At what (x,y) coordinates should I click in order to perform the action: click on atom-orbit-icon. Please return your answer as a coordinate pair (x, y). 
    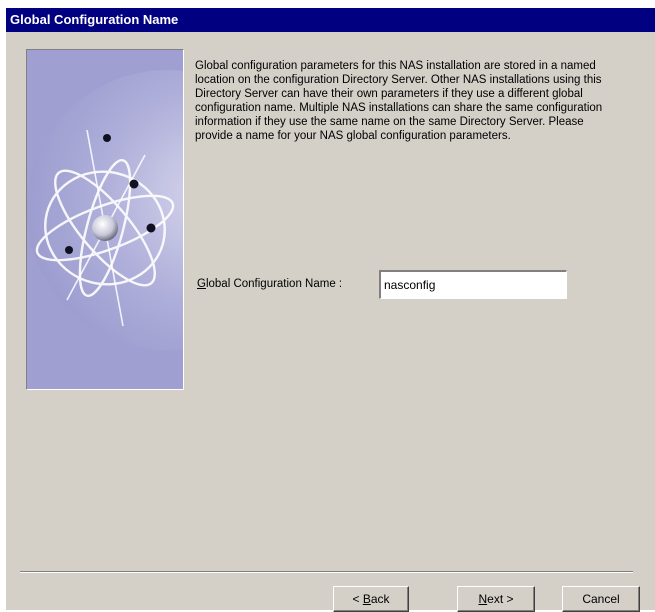
    Looking at the image, I should click on (105, 219).